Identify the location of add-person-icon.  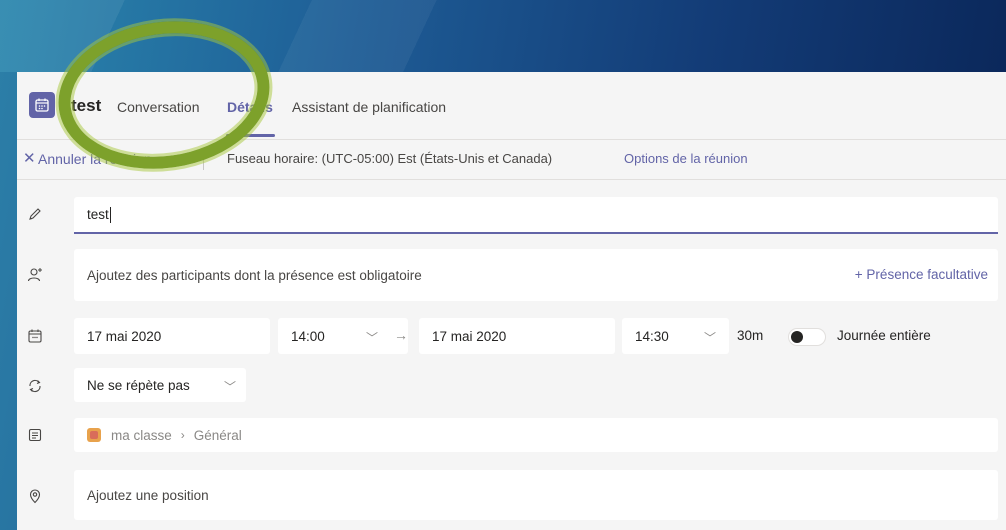
(35, 275).